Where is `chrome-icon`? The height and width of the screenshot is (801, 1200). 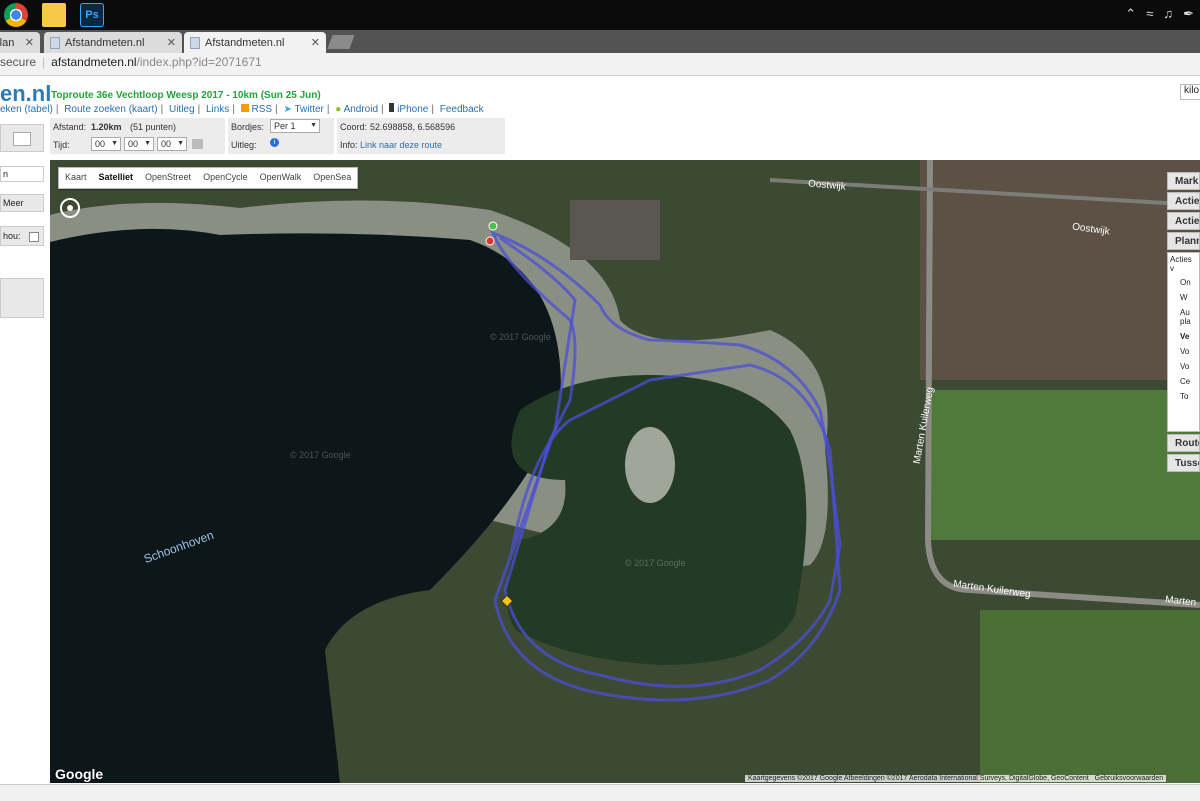 chrome-icon is located at coordinates (16, 15).